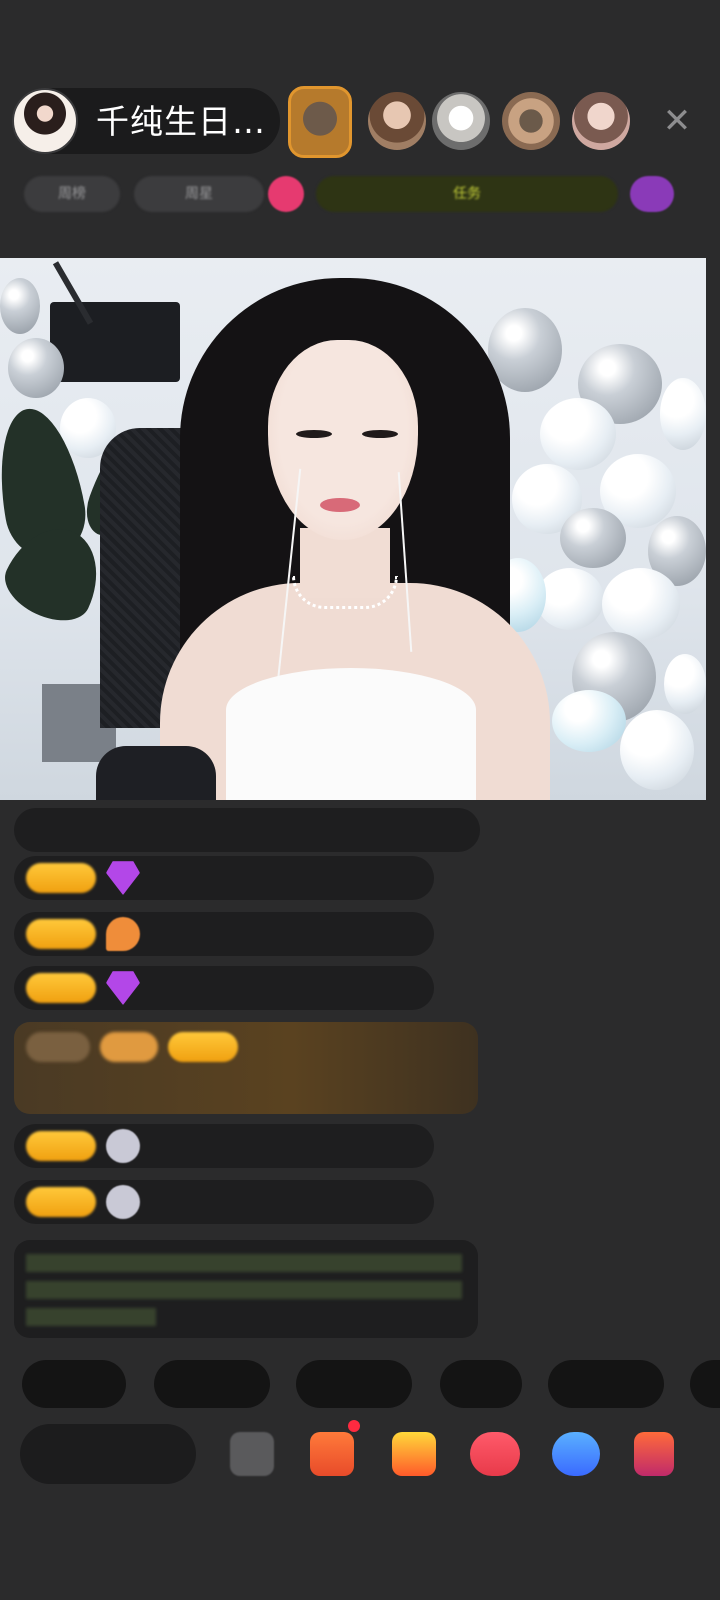 The width and height of the screenshot is (720, 1600). Describe the element at coordinates (354, 1426) in the screenshot. I see `notification-dot` at that location.